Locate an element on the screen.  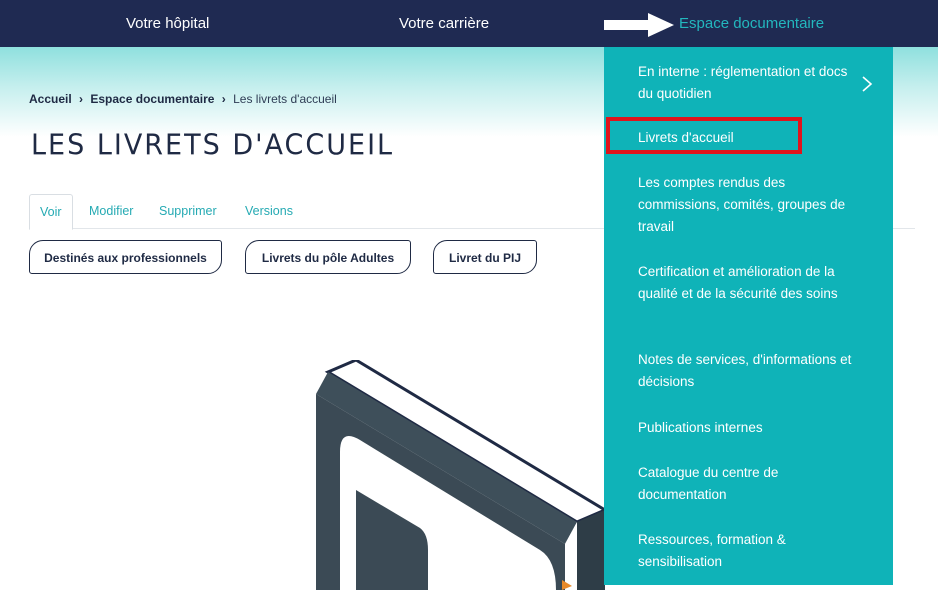
menu-item-publications-internes: Publications internes is located at coordinates (748, 428).